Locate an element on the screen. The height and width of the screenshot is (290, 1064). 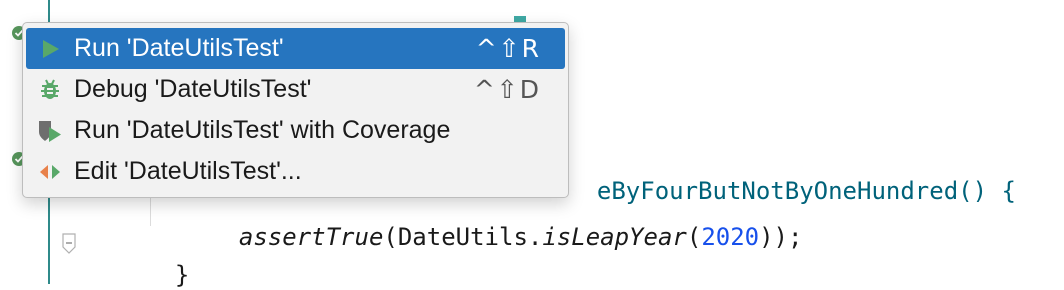
menu-item-debug: Debug 'DateUtilsTest' ^⇧D is located at coordinates (295, 89).